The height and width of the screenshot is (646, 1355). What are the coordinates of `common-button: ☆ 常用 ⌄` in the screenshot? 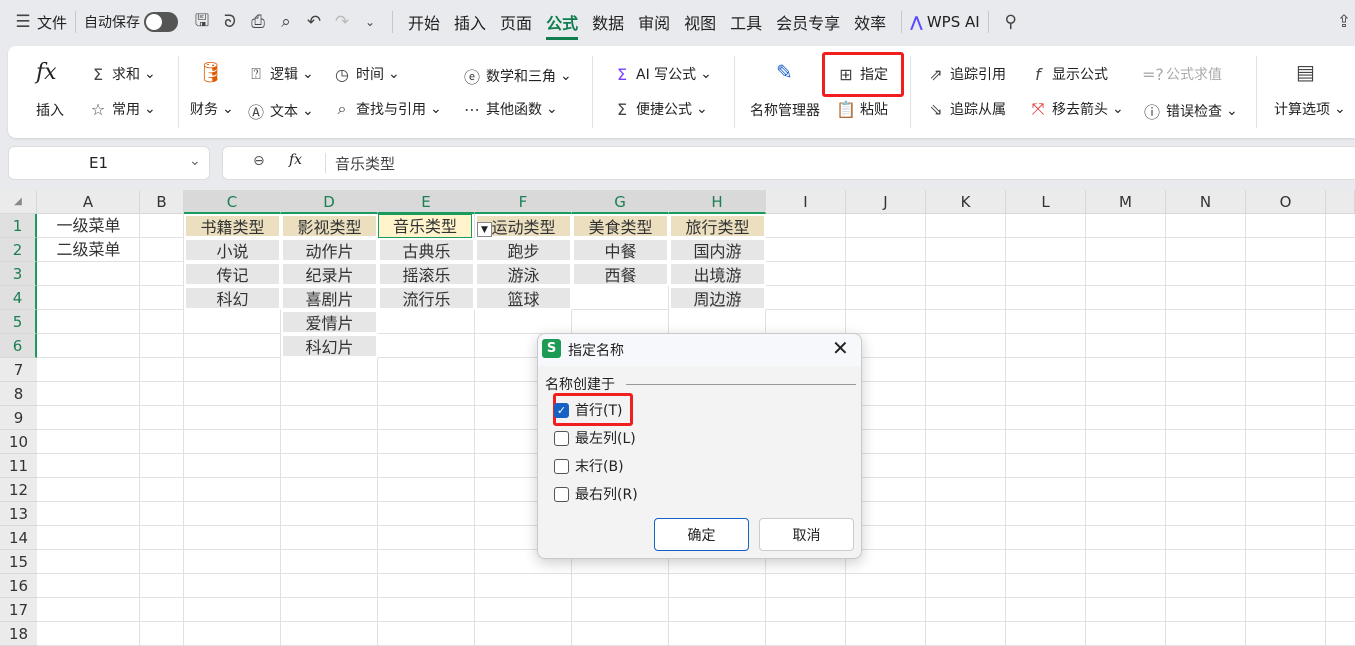 It's located at (122, 109).